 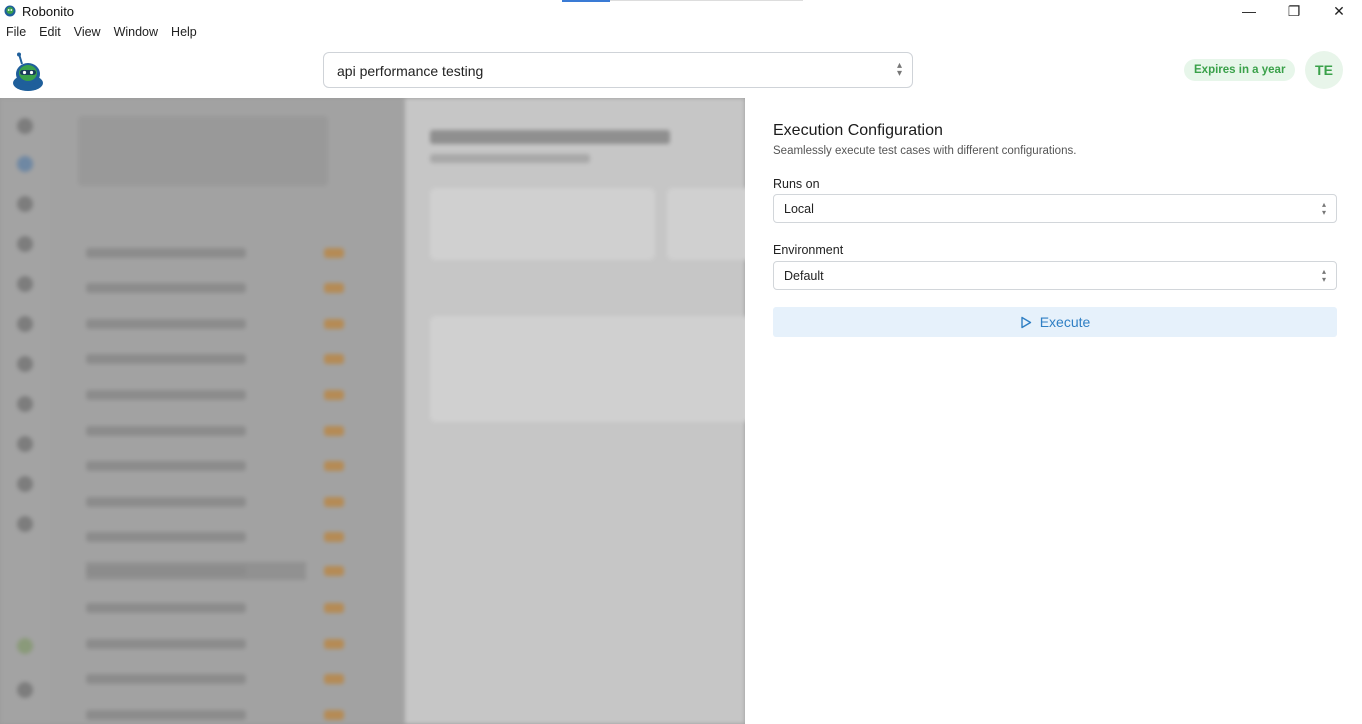 I want to click on tab-indicator, so click(x=706, y=0).